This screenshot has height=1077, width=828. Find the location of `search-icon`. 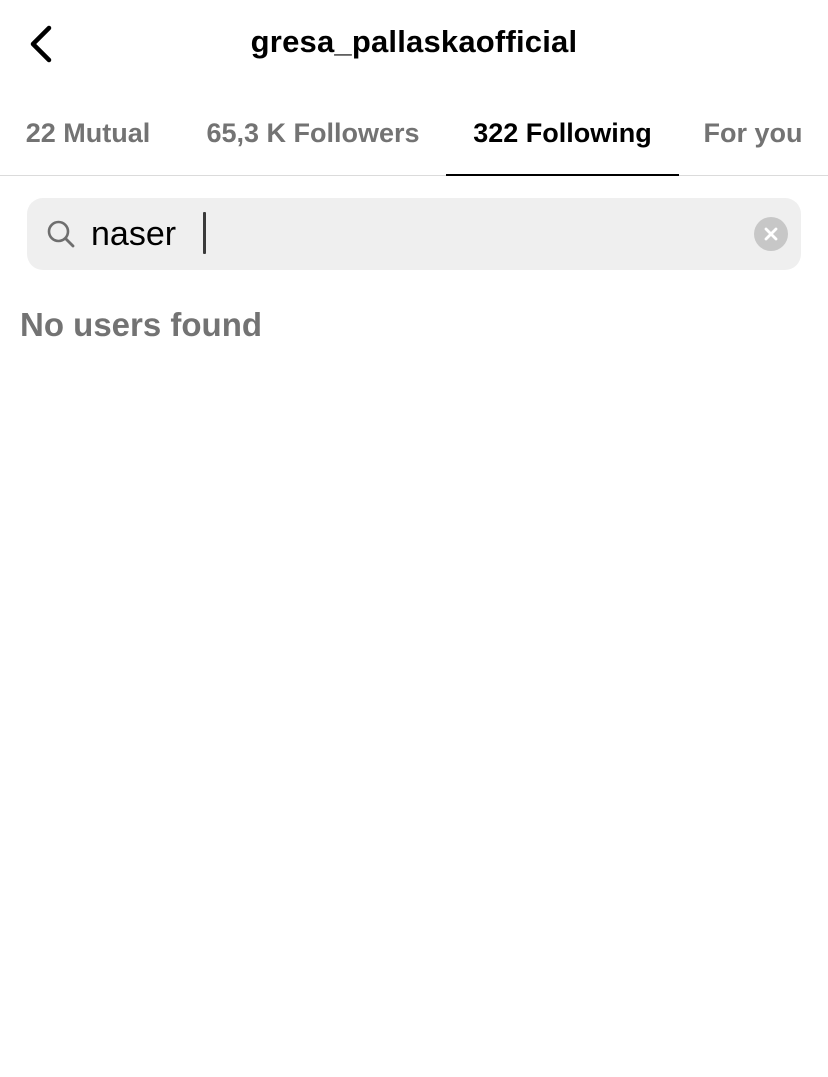

search-icon is located at coordinates (61, 234).